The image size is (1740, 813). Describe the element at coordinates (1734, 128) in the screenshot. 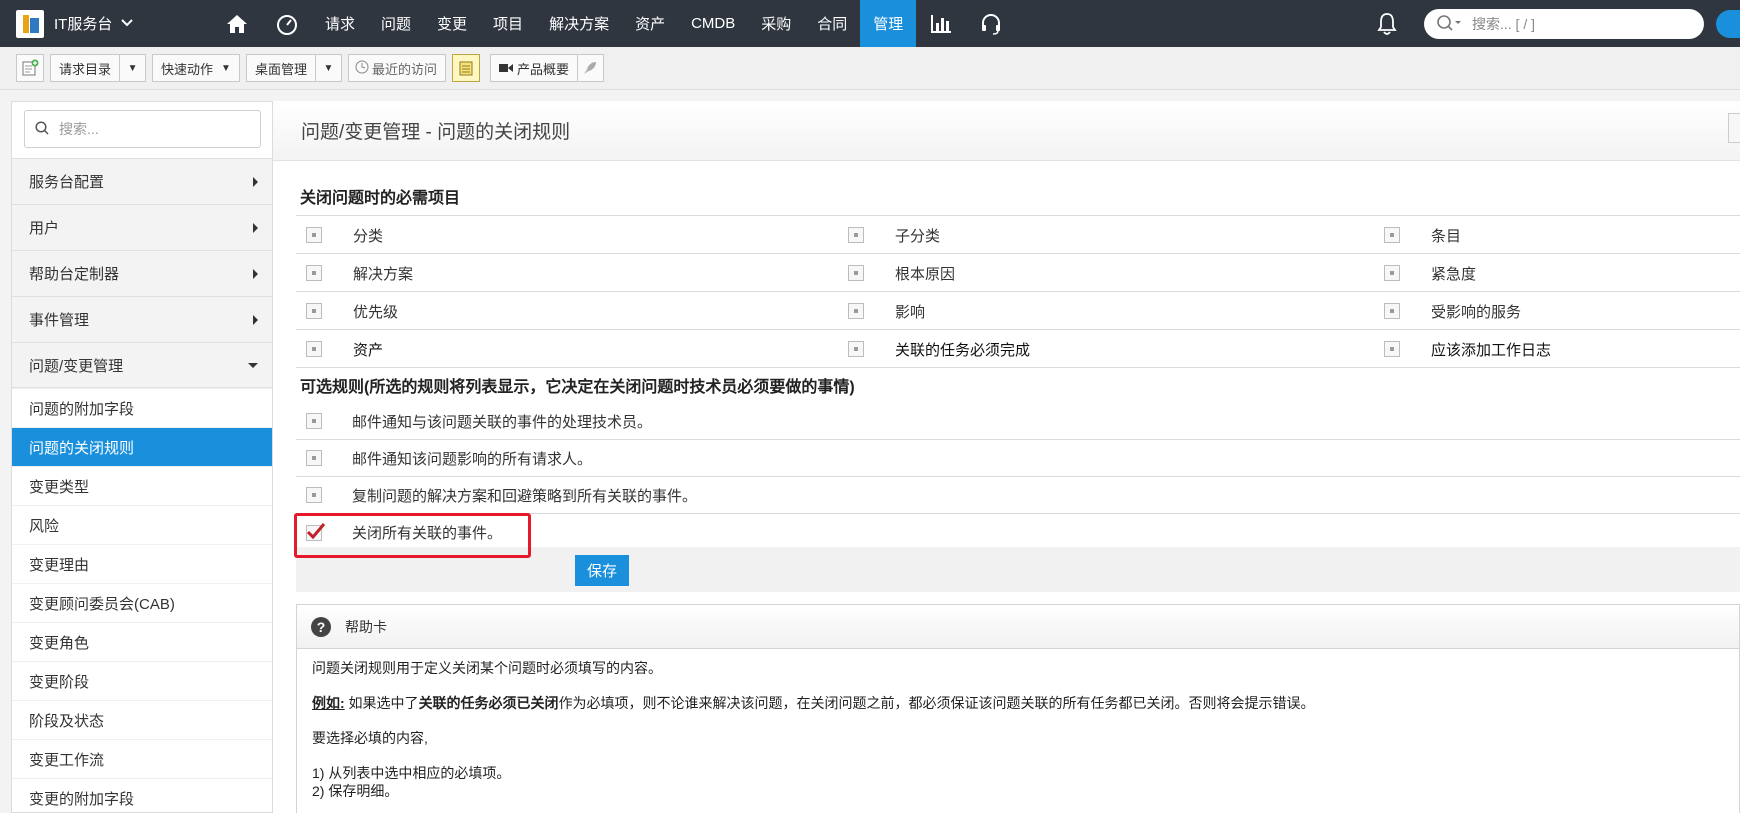

I see `header-side-tab` at that location.